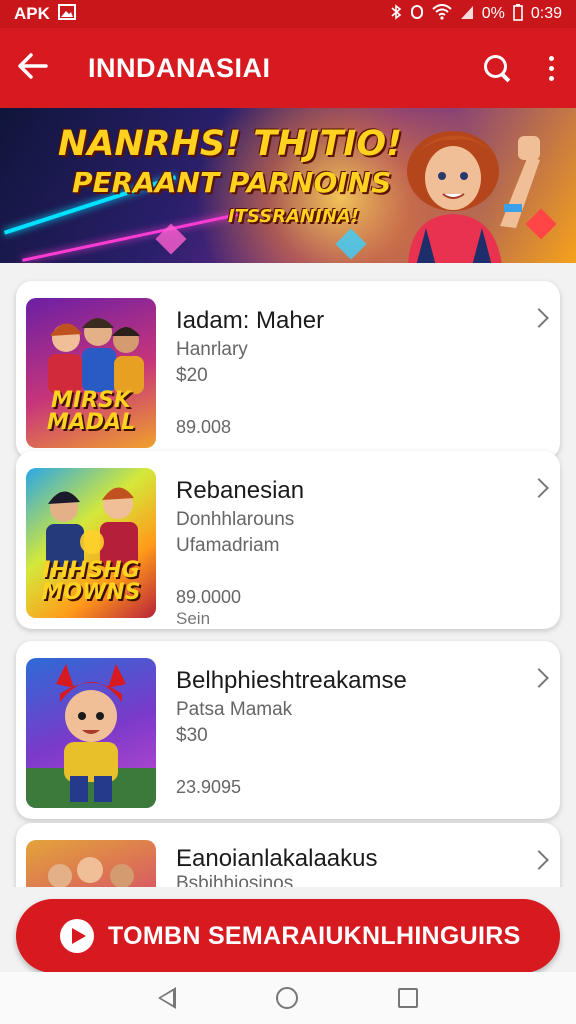  Describe the element at coordinates (209, 787) in the screenshot. I see `item-meta: 23.9095` at that location.